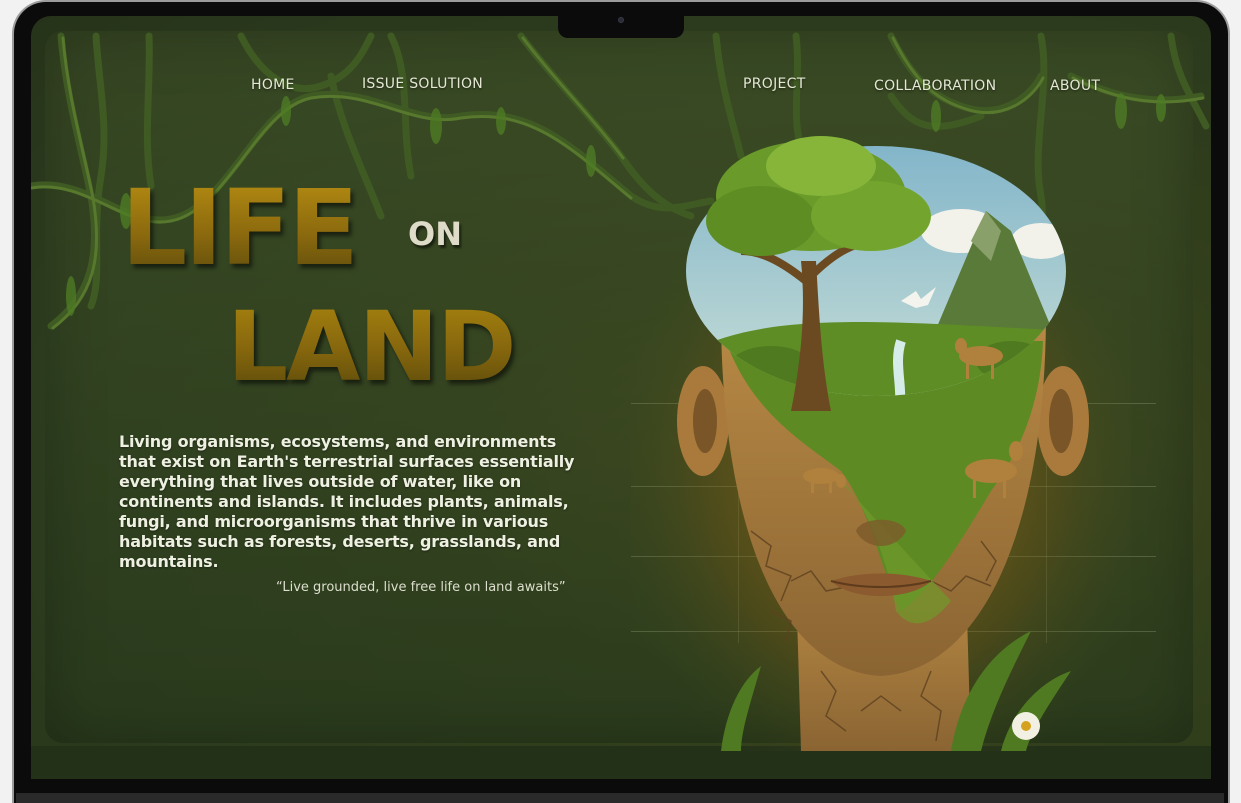  What do you see at coordinates (621, 20) in the screenshot?
I see `camera-icon` at bounding box center [621, 20].